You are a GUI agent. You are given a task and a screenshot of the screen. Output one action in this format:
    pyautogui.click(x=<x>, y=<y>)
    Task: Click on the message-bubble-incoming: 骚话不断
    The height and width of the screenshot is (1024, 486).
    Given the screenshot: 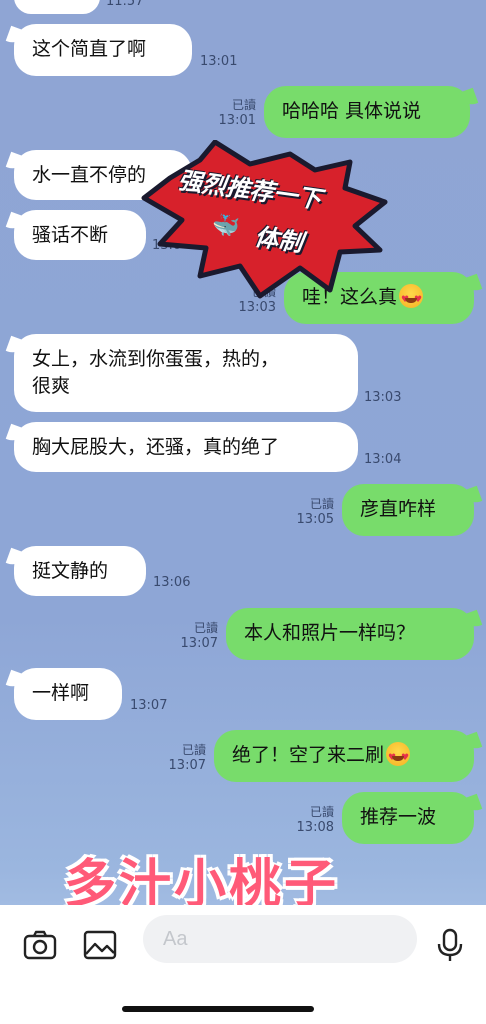 What is the action you would take?
    pyautogui.click(x=80, y=235)
    